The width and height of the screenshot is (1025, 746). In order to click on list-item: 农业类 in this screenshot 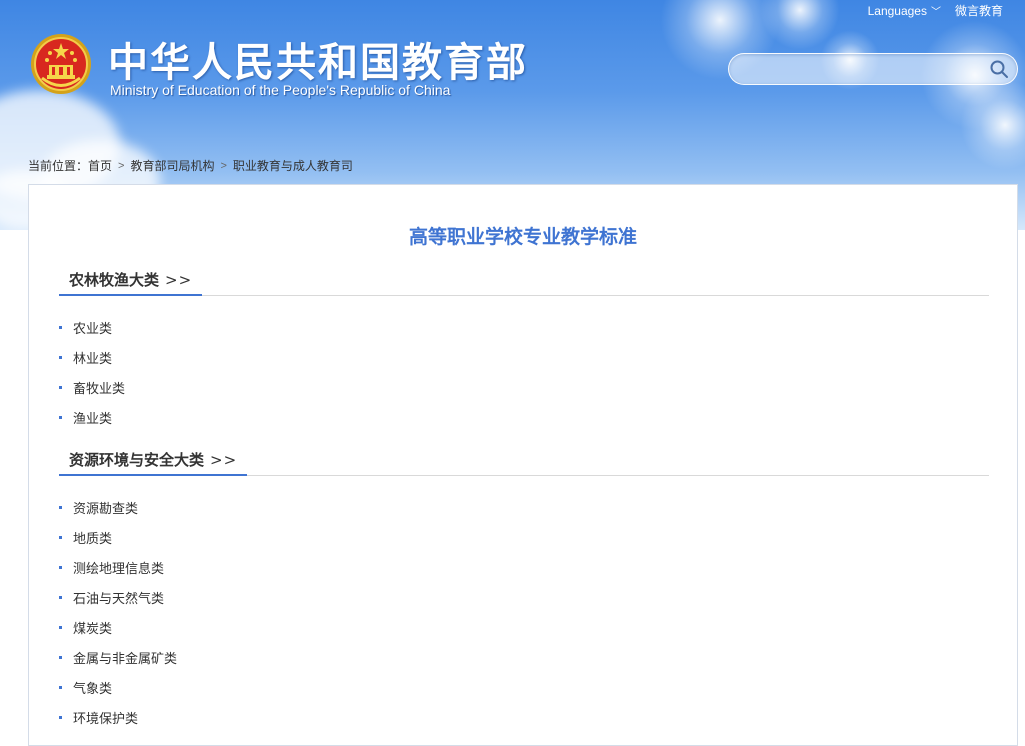, I will do `click(524, 329)`.